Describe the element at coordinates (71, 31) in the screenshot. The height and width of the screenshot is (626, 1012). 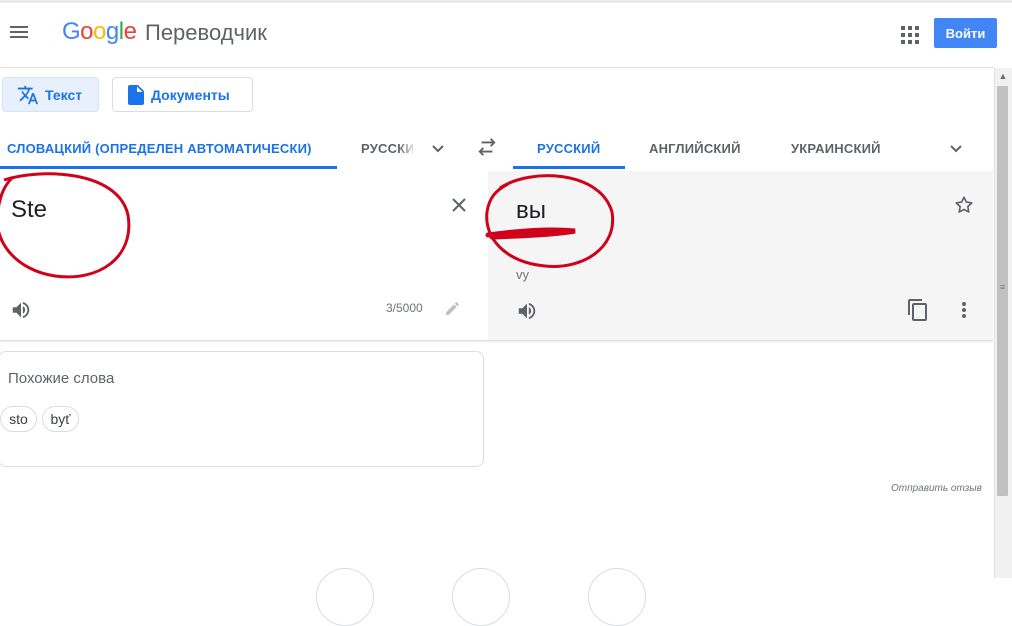
I see `logo-letter: G` at that location.